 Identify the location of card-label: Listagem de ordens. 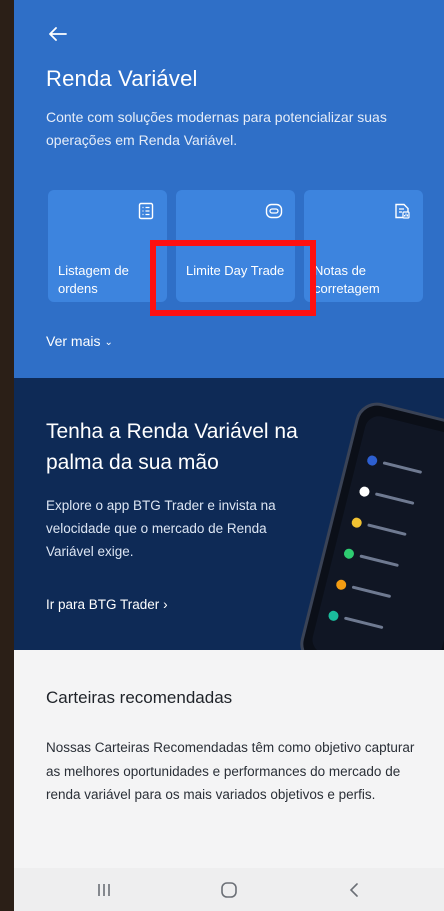
(93, 279).